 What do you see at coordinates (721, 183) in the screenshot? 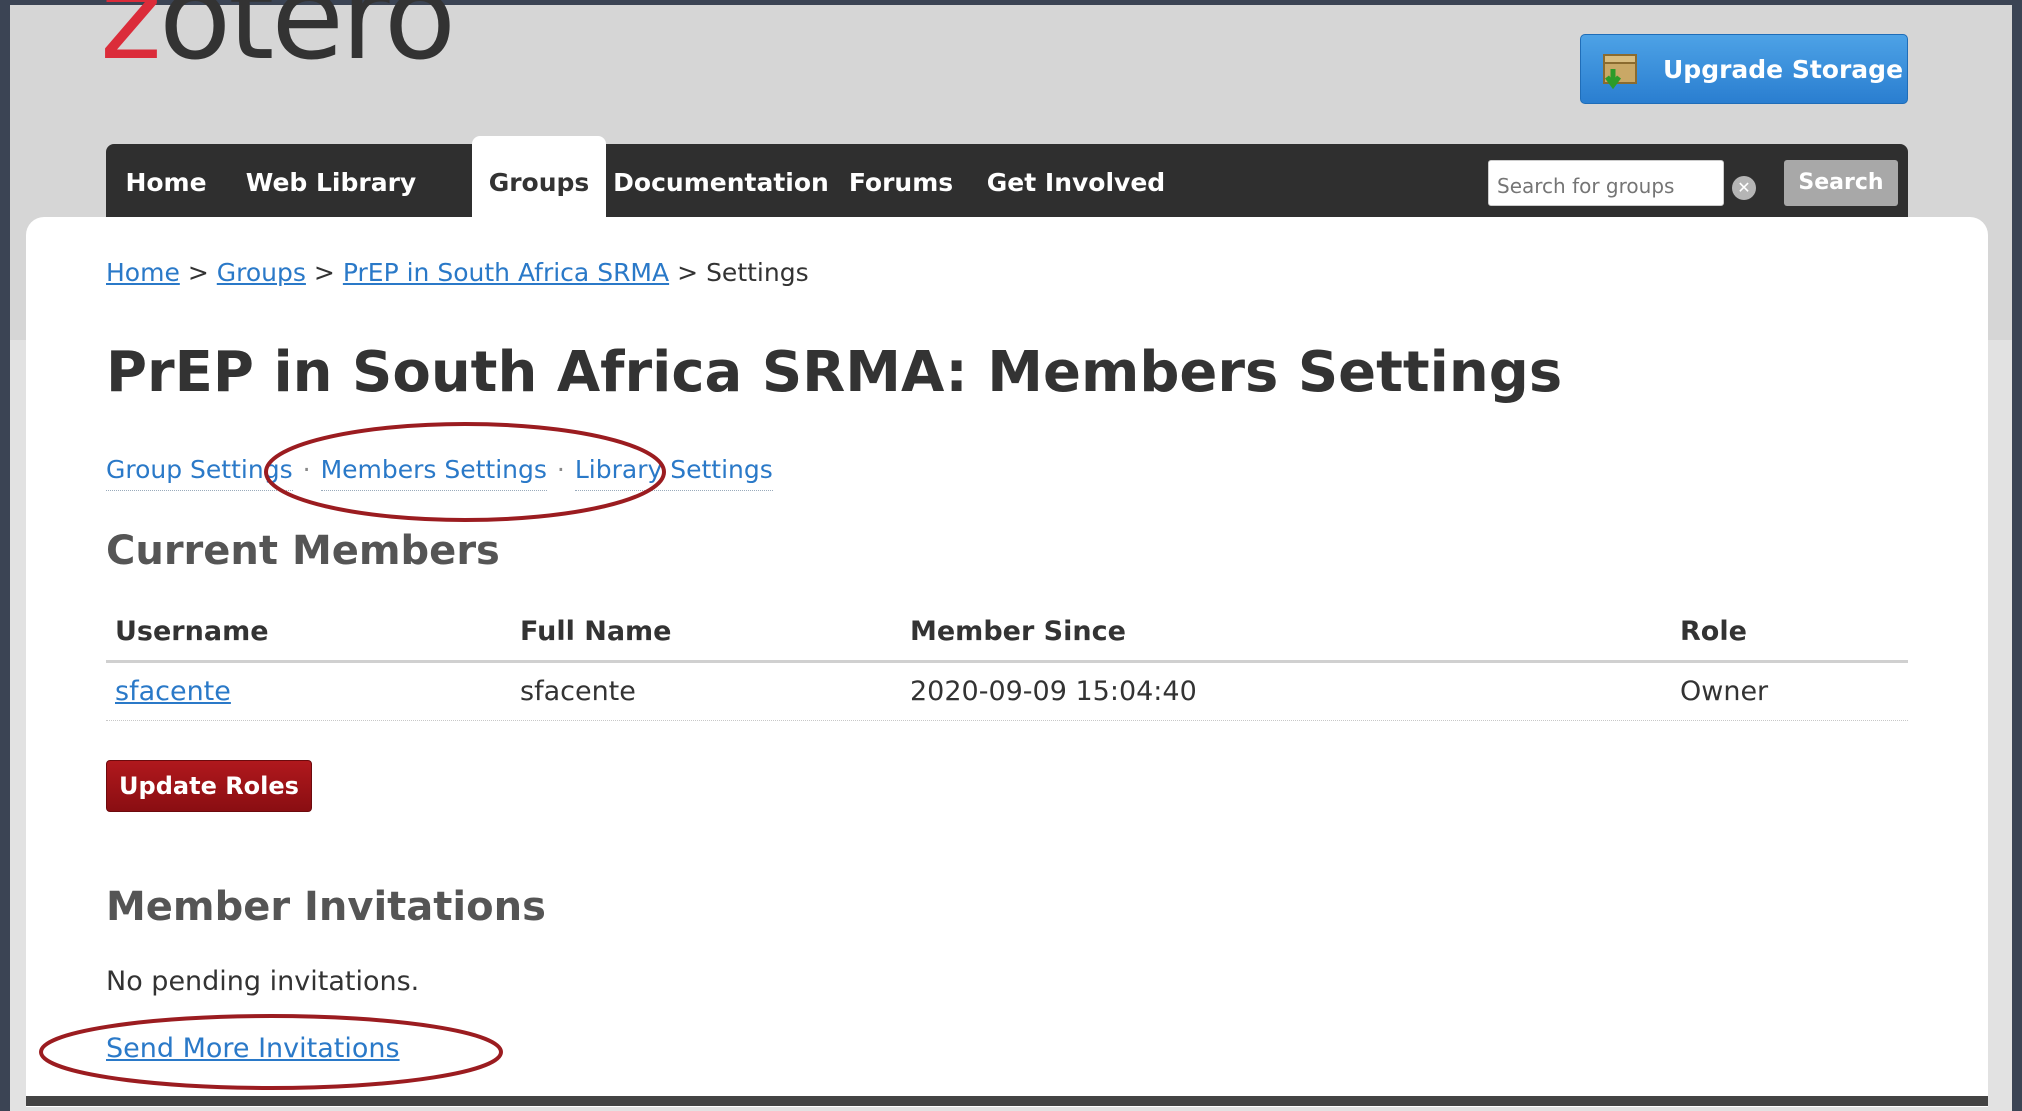
I see `nav-documentation: Documentation` at bounding box center [721, 183].